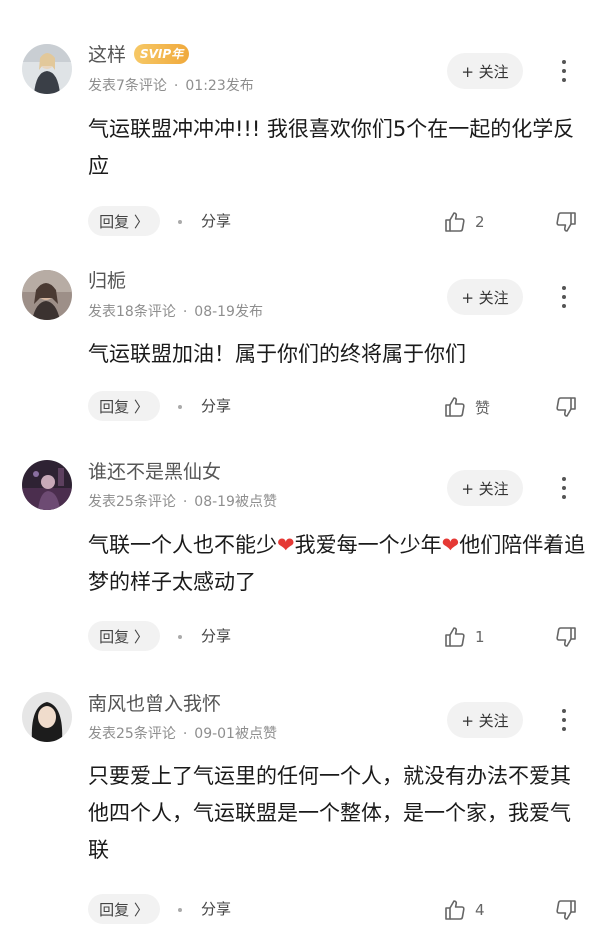  I want to click on comment-text: 气运联盟冲冲冲!!! 我很喜欢你们5个在一起的化学反应, so click(331, 147).